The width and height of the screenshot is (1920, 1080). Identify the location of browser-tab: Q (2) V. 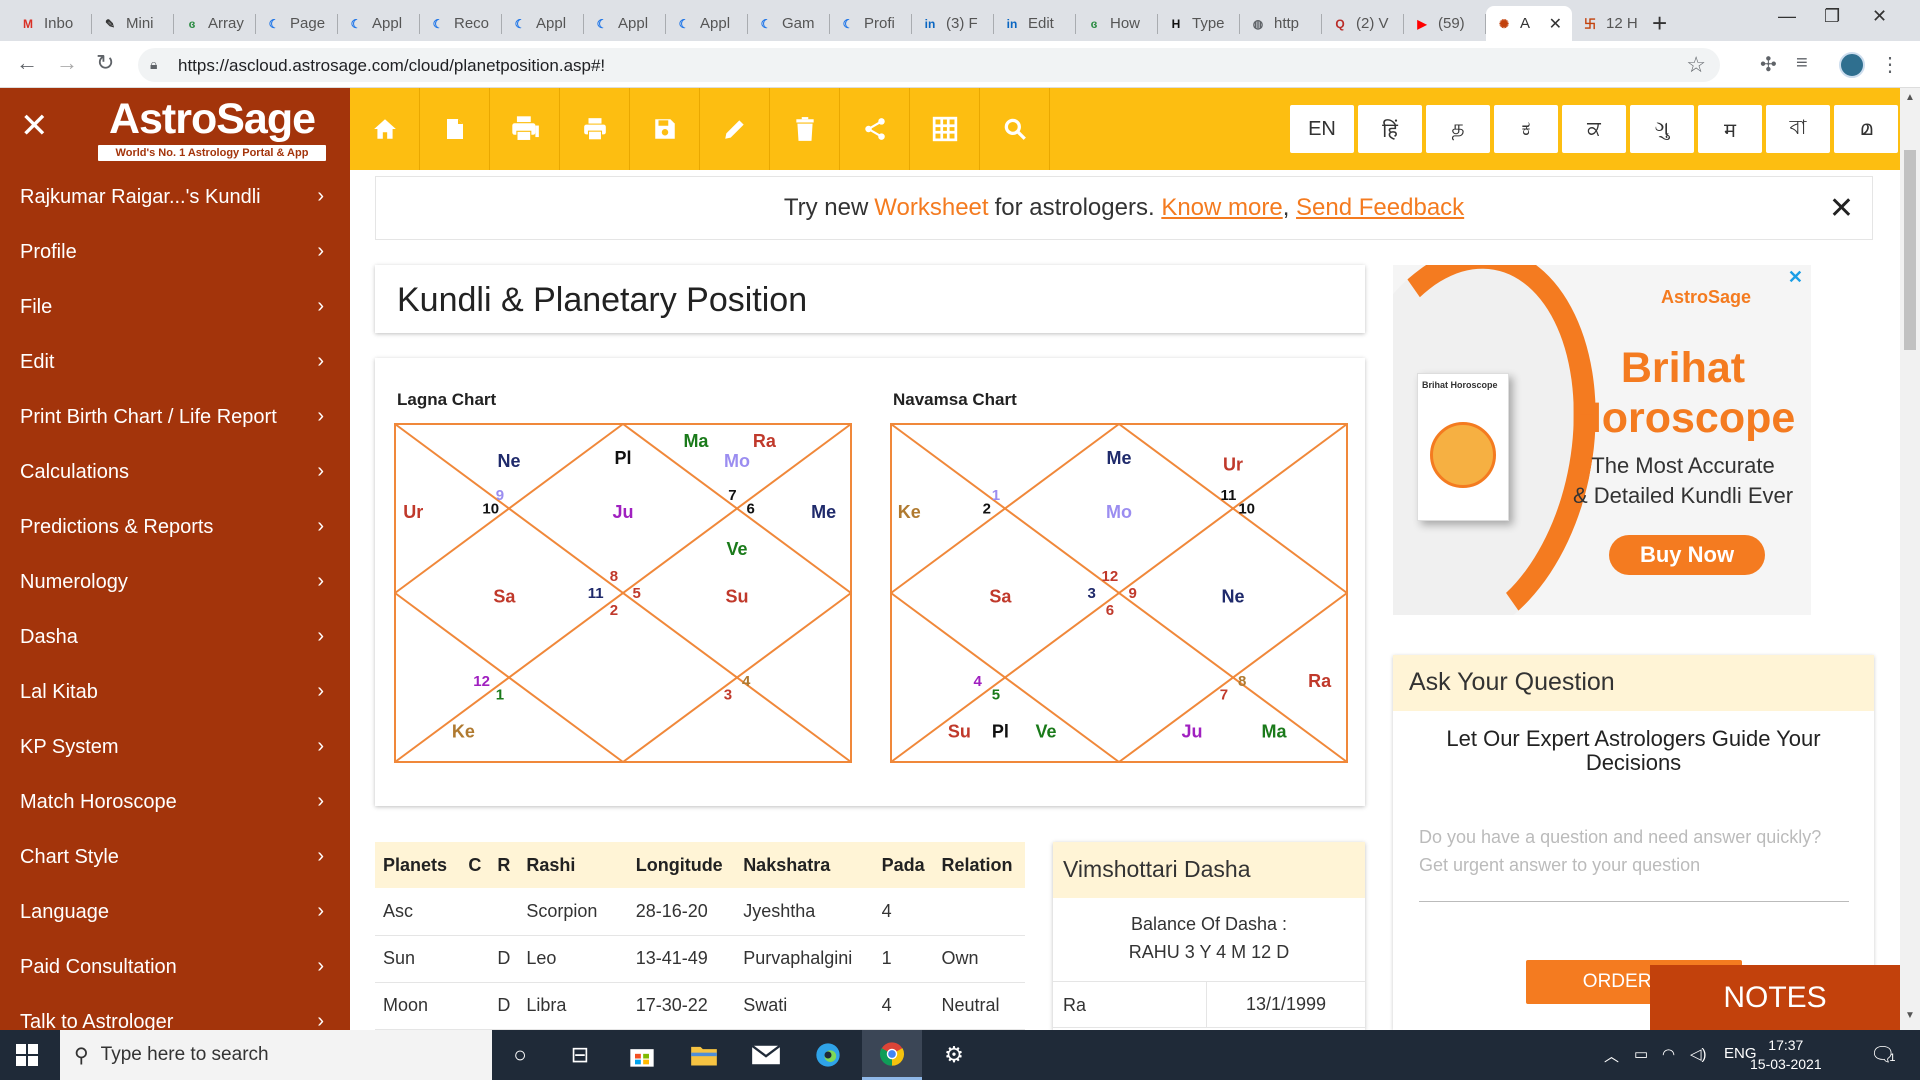
(1363, 23).